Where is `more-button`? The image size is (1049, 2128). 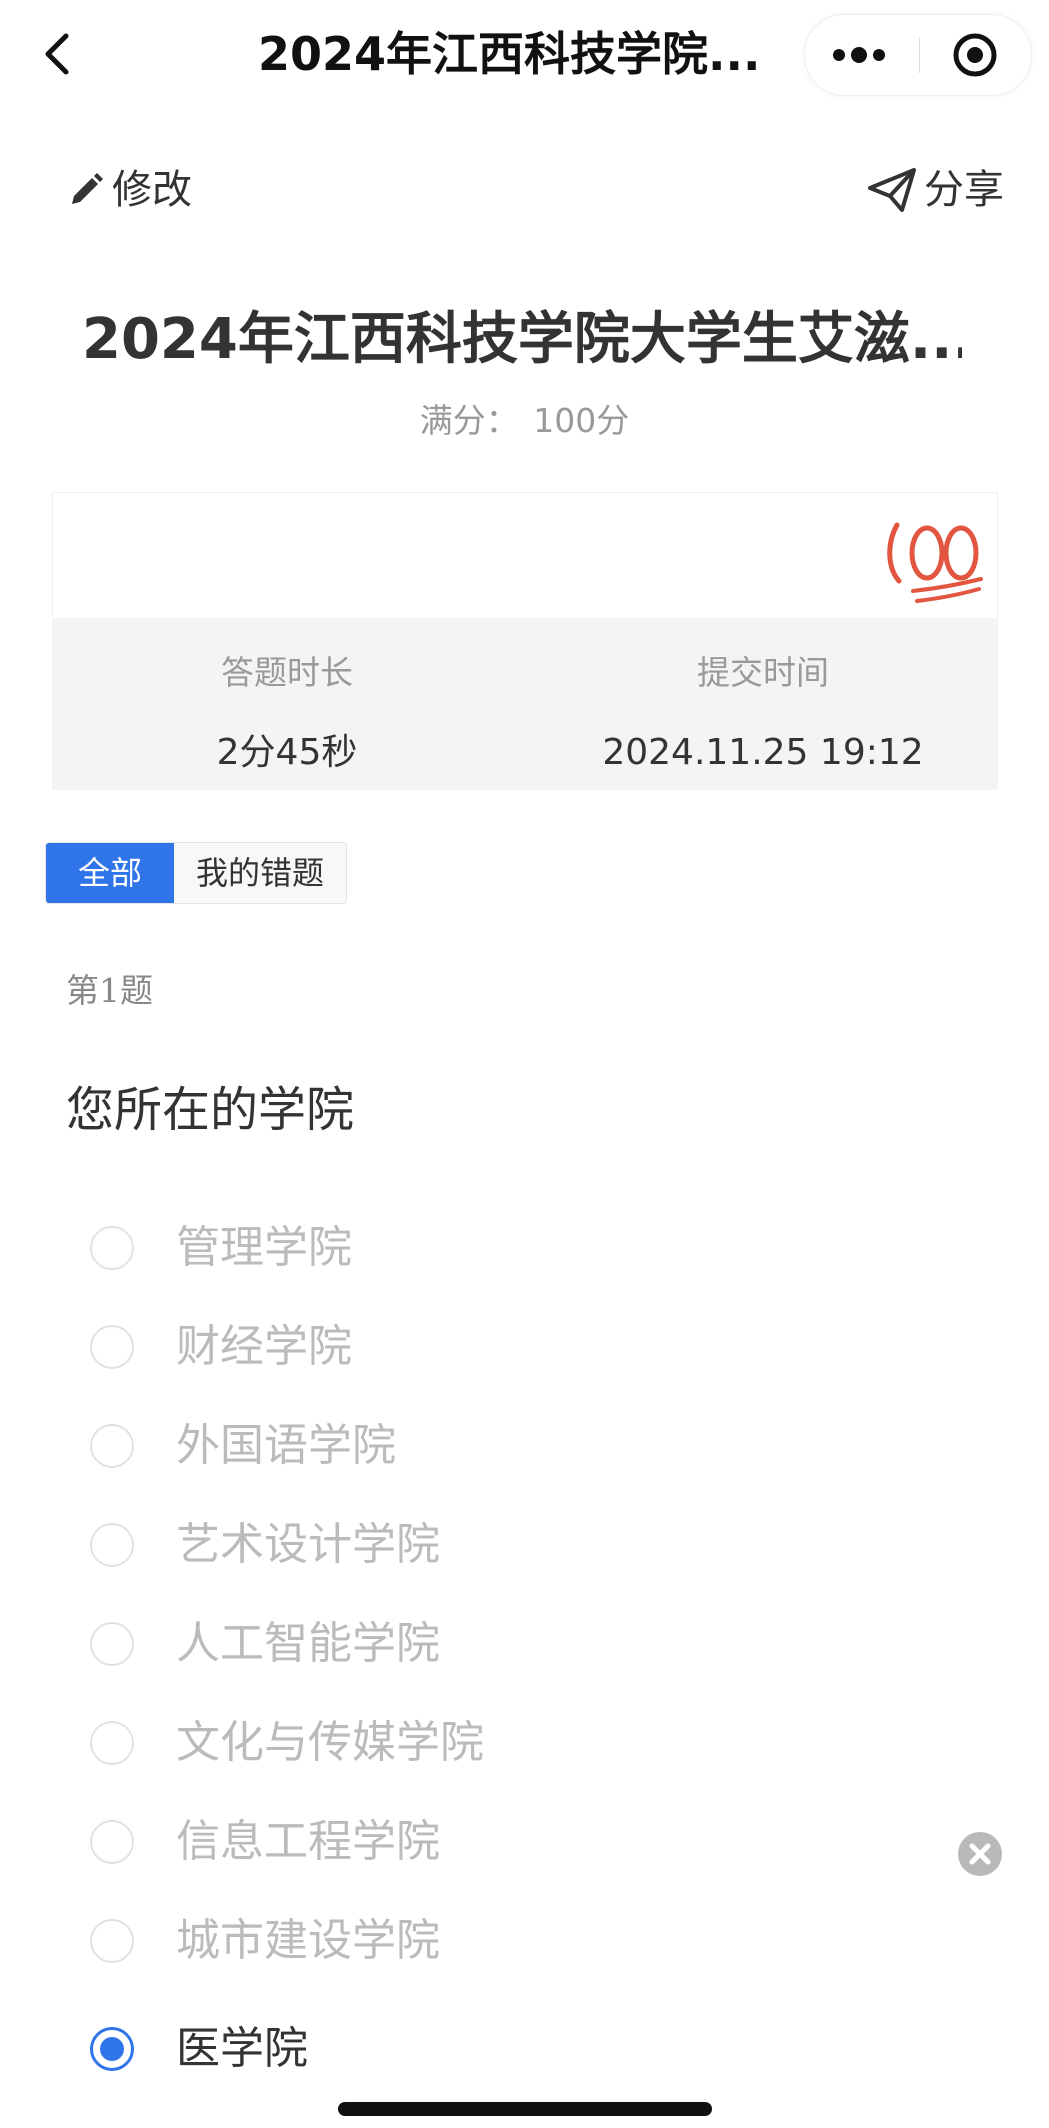
more-button is located at coordinates (879, 55).